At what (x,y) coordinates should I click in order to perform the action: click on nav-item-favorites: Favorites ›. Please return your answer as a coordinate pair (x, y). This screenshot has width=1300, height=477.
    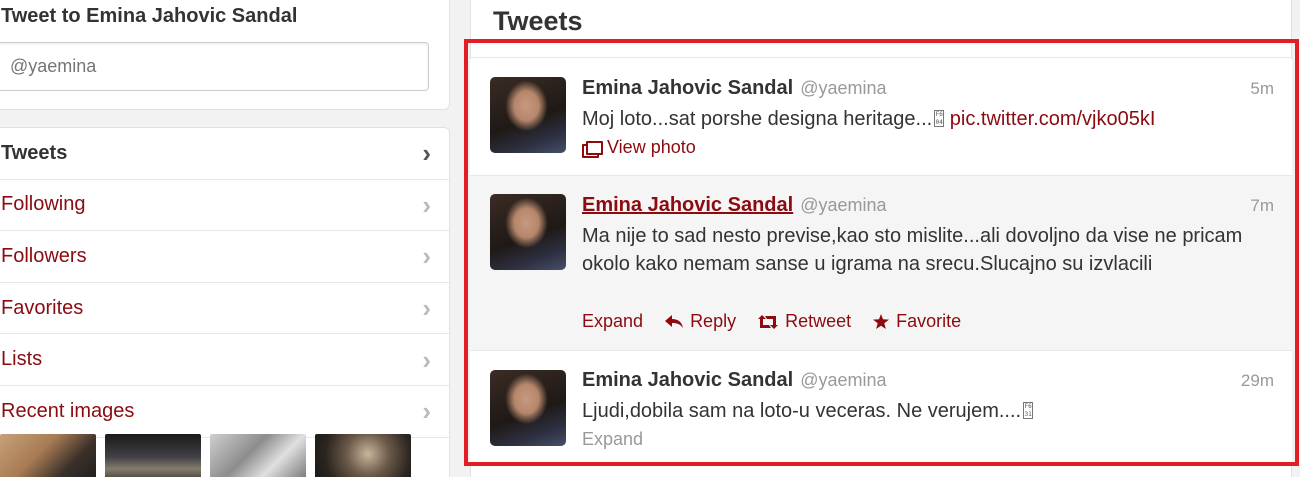
    Looking at the image, I should click on (224, 309).